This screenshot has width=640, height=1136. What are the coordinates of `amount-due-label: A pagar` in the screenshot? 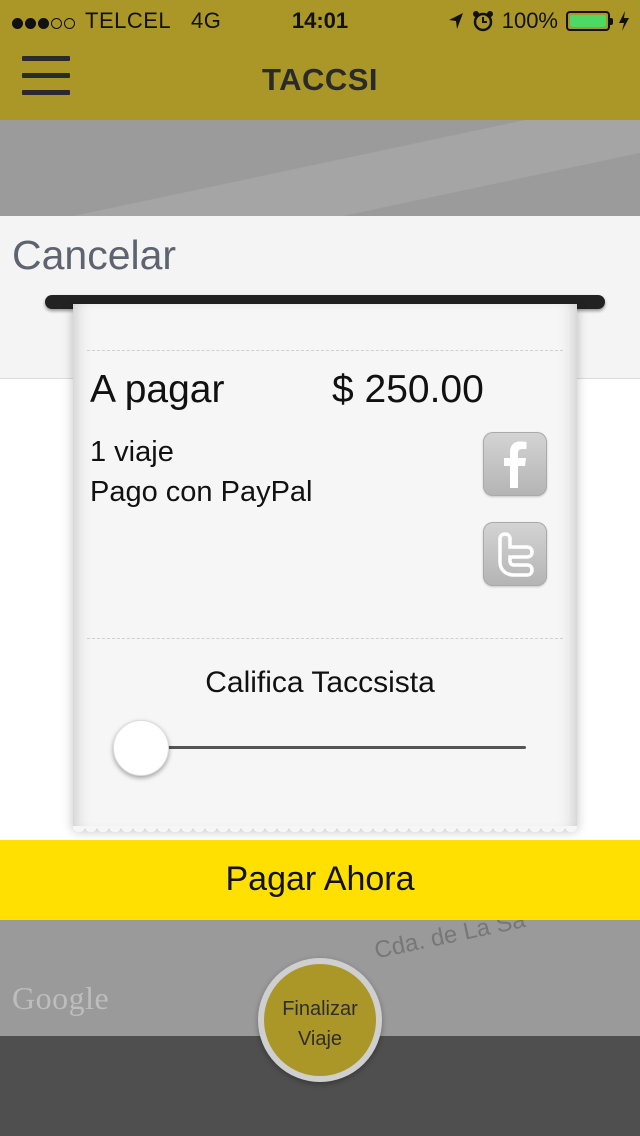 It's located at (157, 389).